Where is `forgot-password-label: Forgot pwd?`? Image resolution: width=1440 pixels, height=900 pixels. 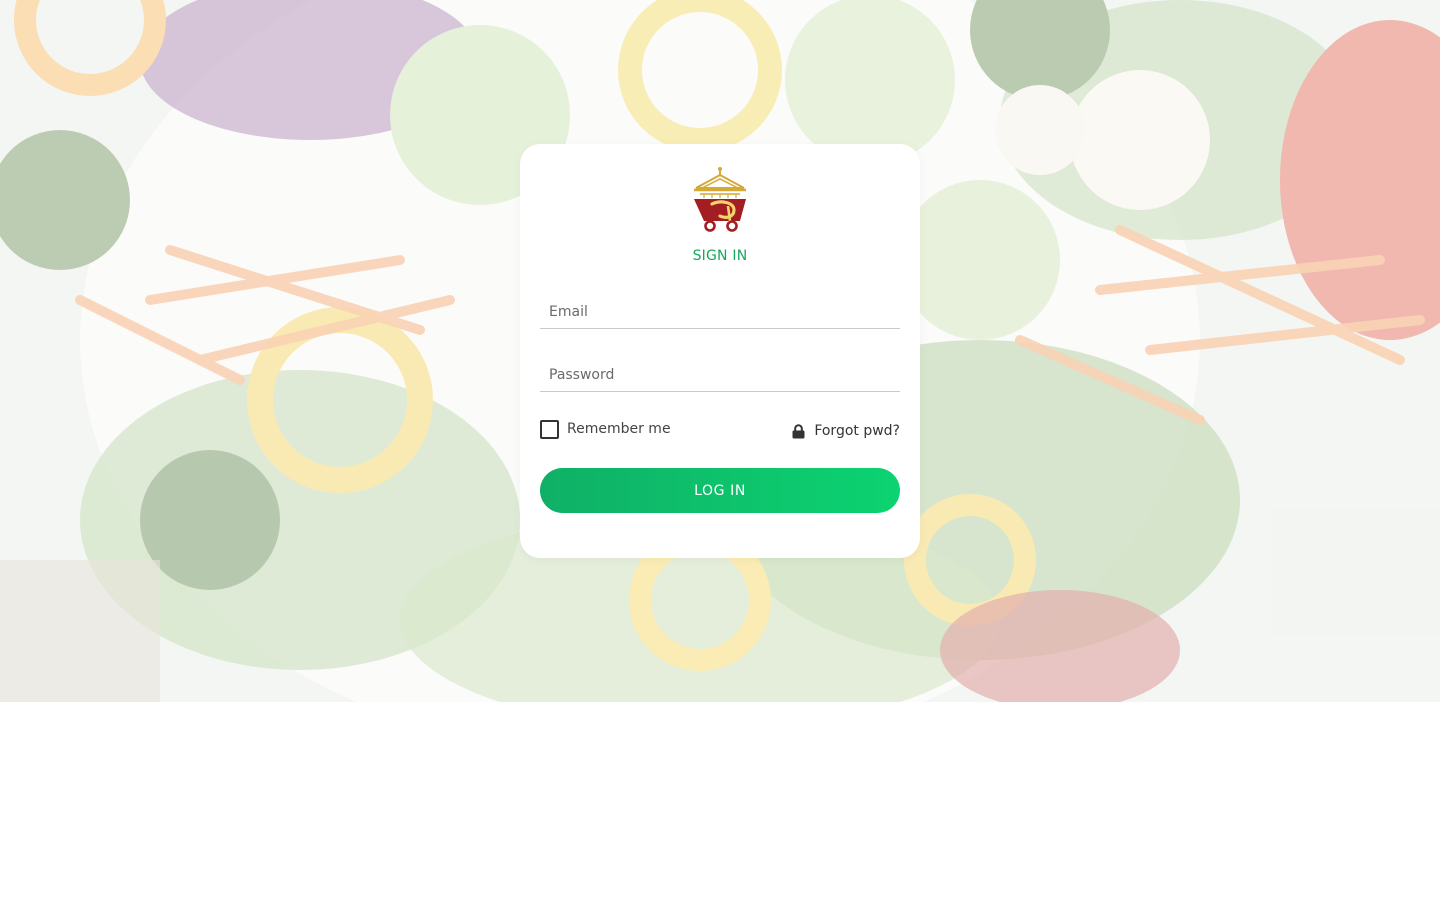
forgot-password-label: Forgot pwd? is located at coordinates (857, 431).